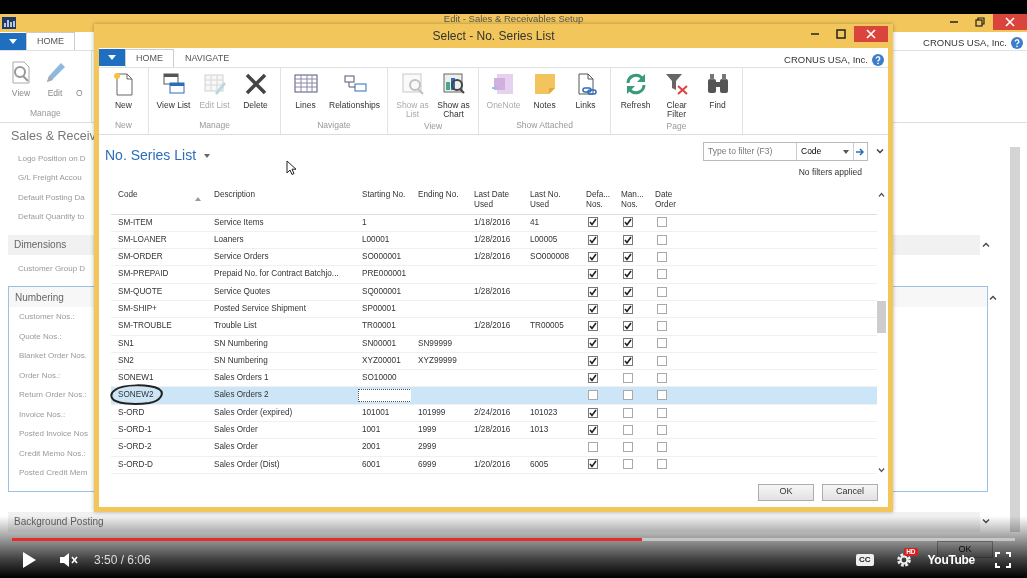 Image resolution: width=1027 pixels, height=578 pixels. What do you see at coordinates (40, 245) in the screenshot?
I see `section-header: Dimensions` at bounding box center [40, 245].